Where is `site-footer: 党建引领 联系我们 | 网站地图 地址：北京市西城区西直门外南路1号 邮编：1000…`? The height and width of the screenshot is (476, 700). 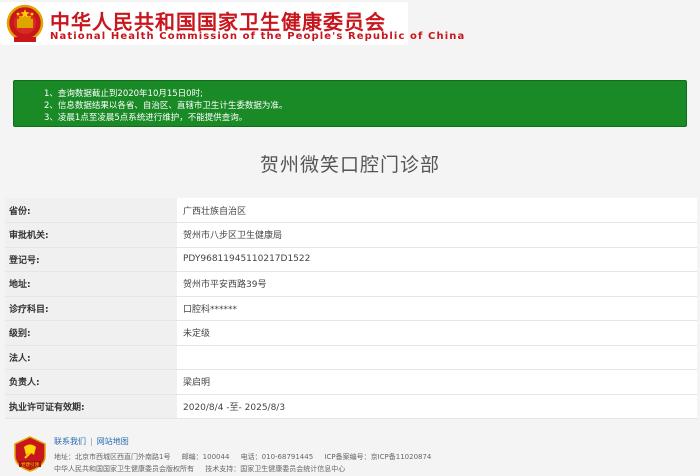 site-footer: 党建引领 联系我们 | 网站地图 地址：北京市西城区西直门外南路1号 邮编：1000… is located at coordinates (350, 452).